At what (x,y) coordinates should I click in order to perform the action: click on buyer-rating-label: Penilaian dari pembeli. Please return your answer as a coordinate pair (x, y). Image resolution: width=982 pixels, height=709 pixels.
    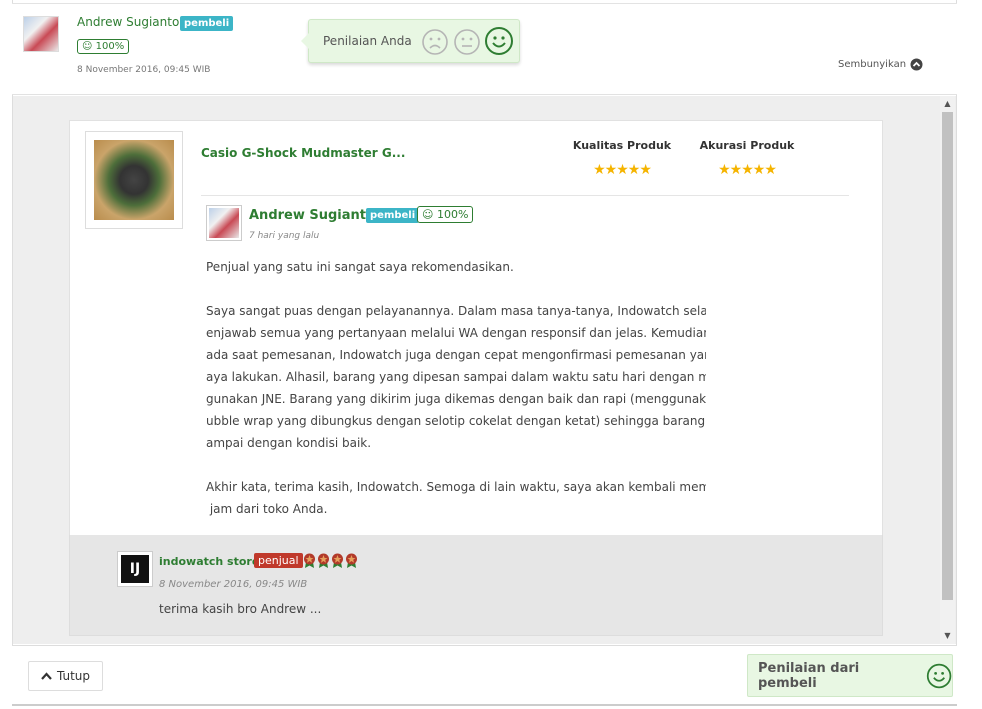
    Looking at the image, I should click on (809, 675).